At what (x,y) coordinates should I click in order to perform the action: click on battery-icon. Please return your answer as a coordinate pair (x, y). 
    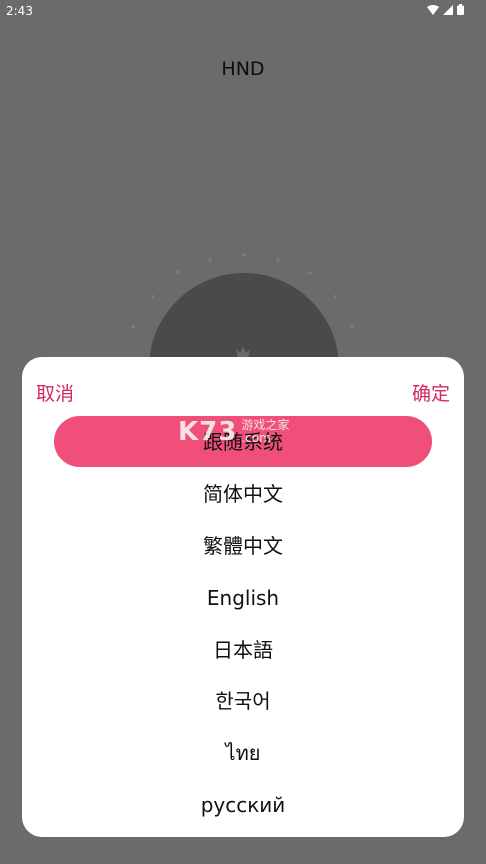
    Looking at the image, I should click on (460, 9).